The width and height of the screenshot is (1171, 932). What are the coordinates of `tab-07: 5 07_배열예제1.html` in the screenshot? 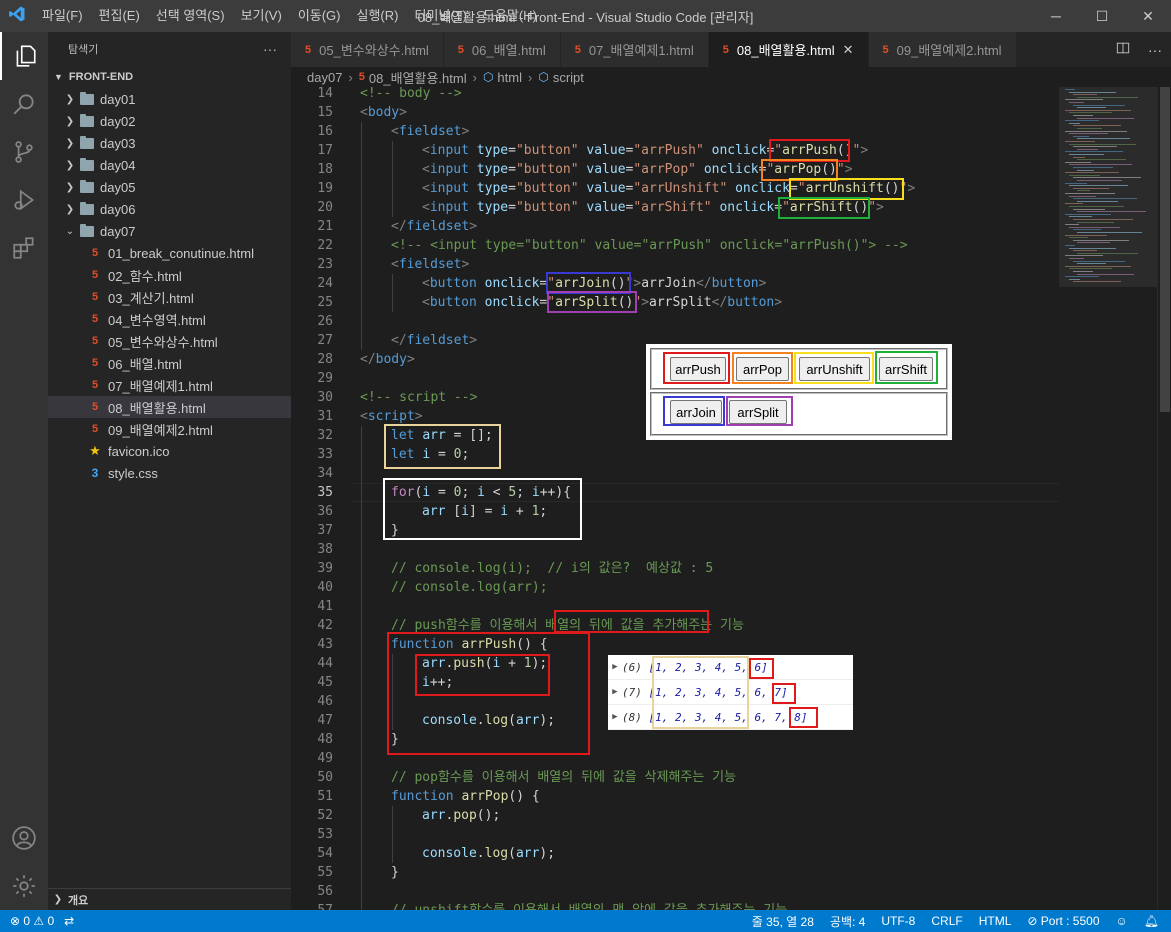 It's located at (634, 49).